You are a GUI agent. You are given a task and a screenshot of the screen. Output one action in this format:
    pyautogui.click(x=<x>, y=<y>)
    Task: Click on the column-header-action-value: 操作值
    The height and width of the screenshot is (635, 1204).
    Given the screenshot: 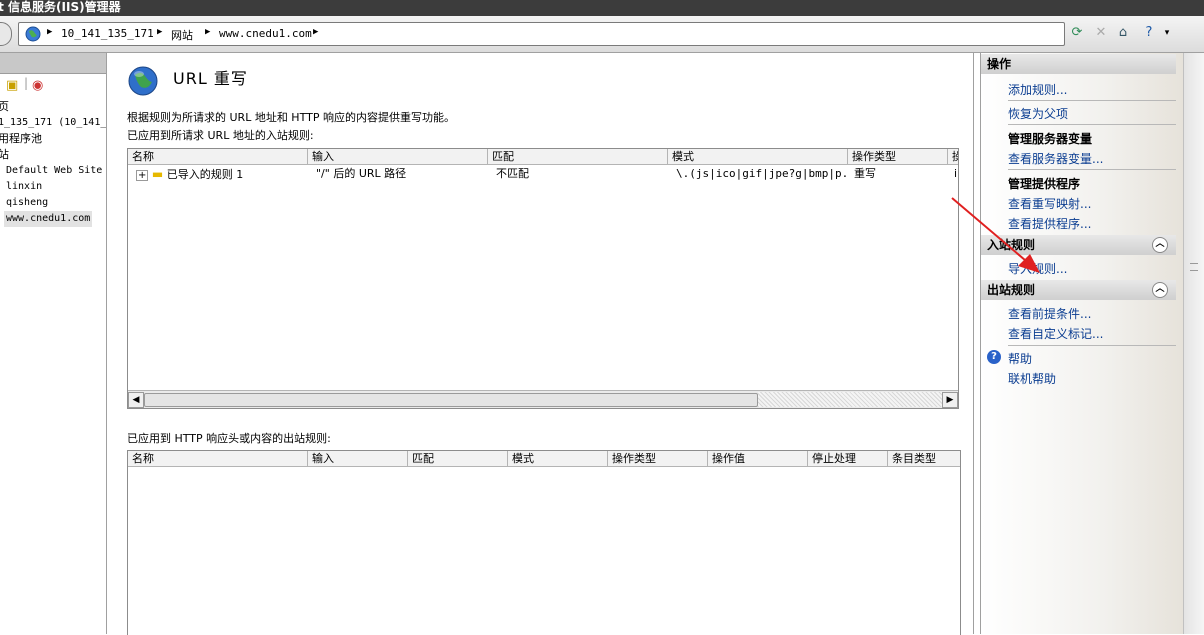 What is the action you would take?
    pyautogui.click(x=758, y=458)
    